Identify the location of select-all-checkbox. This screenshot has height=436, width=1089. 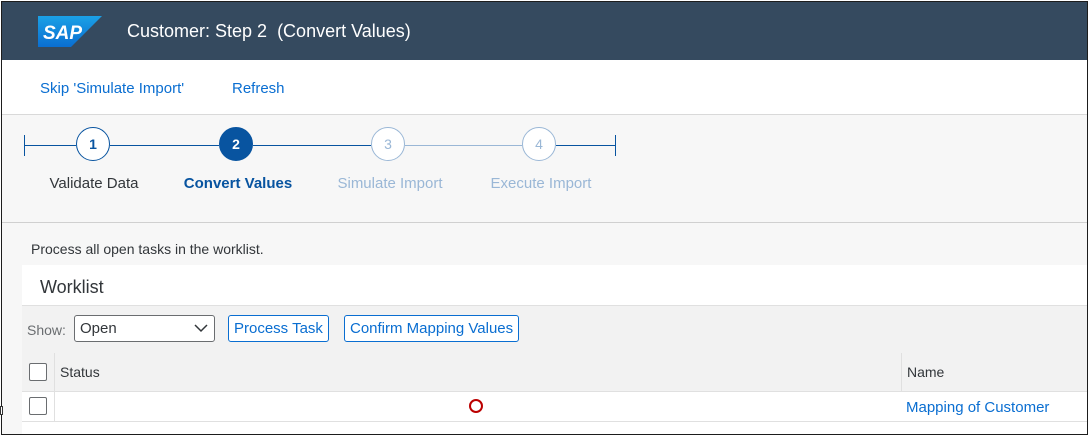
(38, 372).